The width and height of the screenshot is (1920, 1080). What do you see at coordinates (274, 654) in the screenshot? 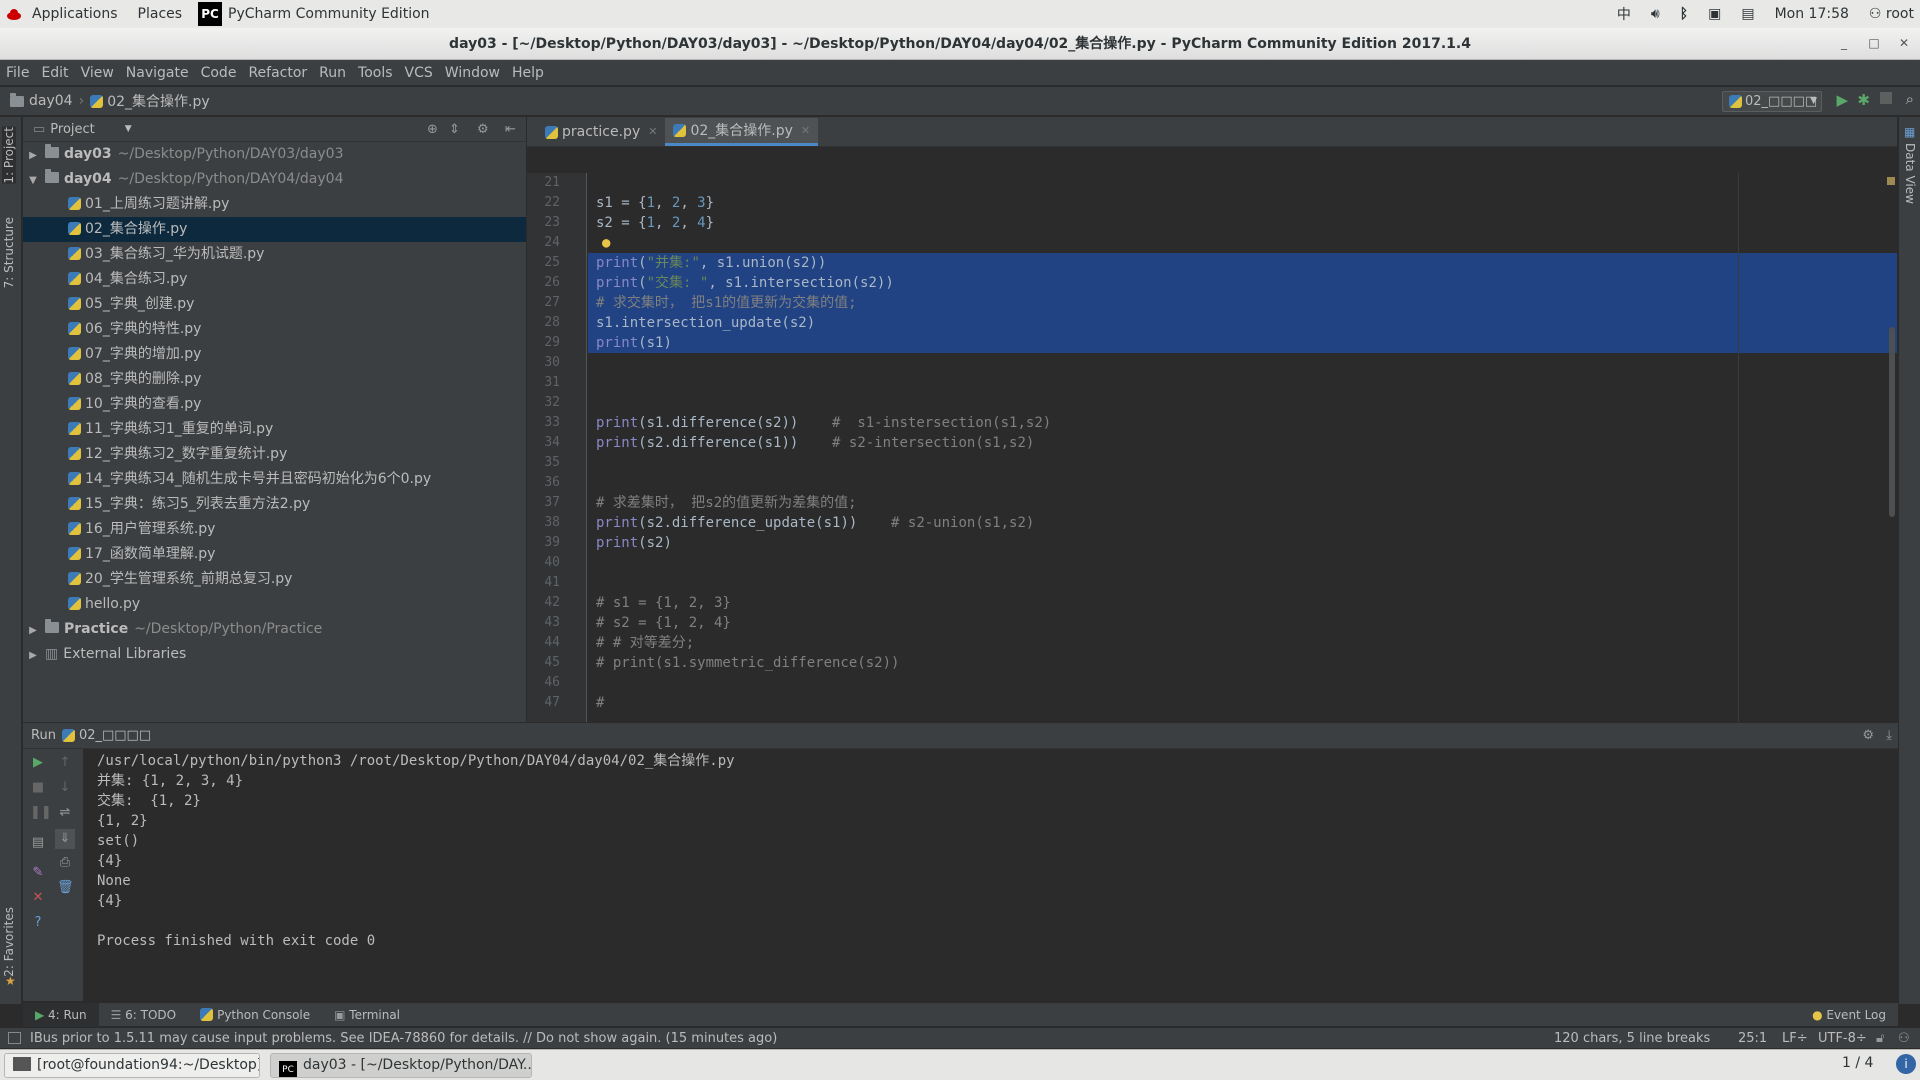
I see `tree-external-libraries: ▶ ▥ External Libraries` at bounding box center [274, 654].